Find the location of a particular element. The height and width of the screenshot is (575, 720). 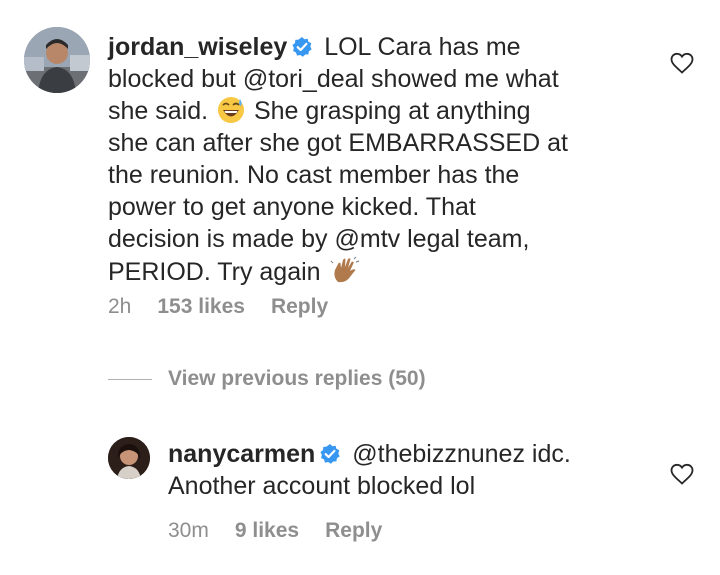

mention-link: @tori_deal is located at coordinates (303, 79).